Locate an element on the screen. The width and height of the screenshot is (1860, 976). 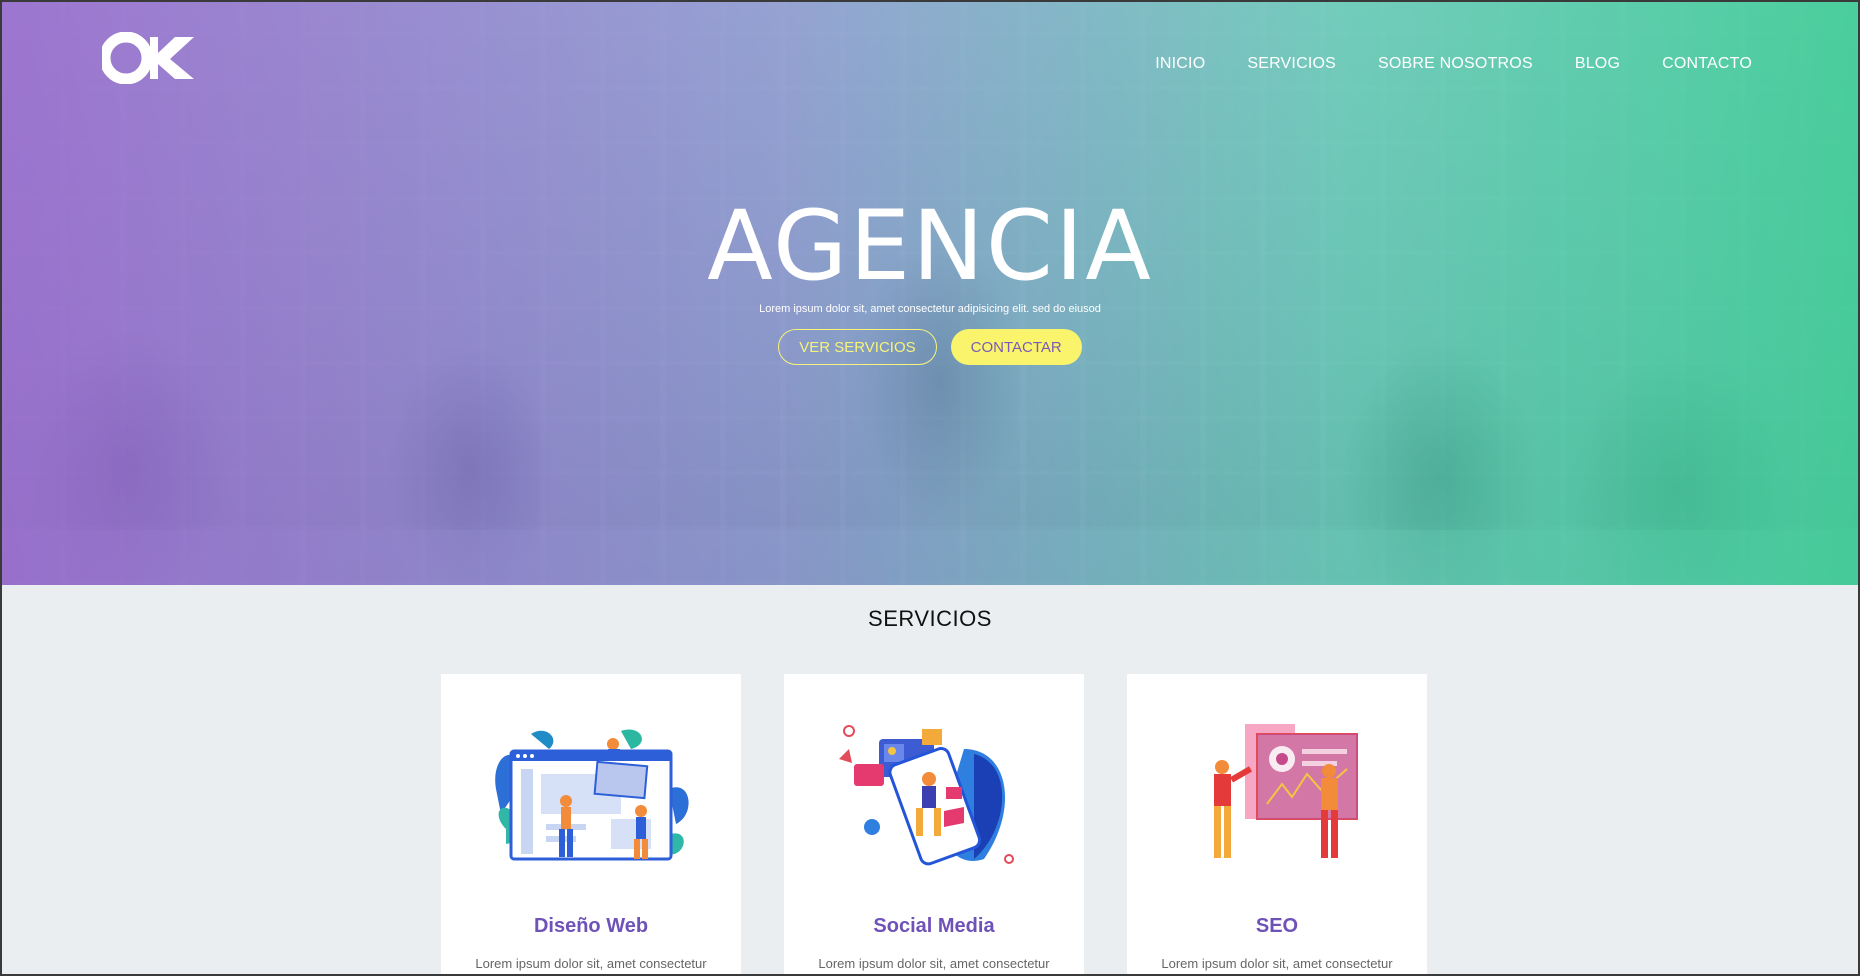
logo is located at coordinates (148, 58).